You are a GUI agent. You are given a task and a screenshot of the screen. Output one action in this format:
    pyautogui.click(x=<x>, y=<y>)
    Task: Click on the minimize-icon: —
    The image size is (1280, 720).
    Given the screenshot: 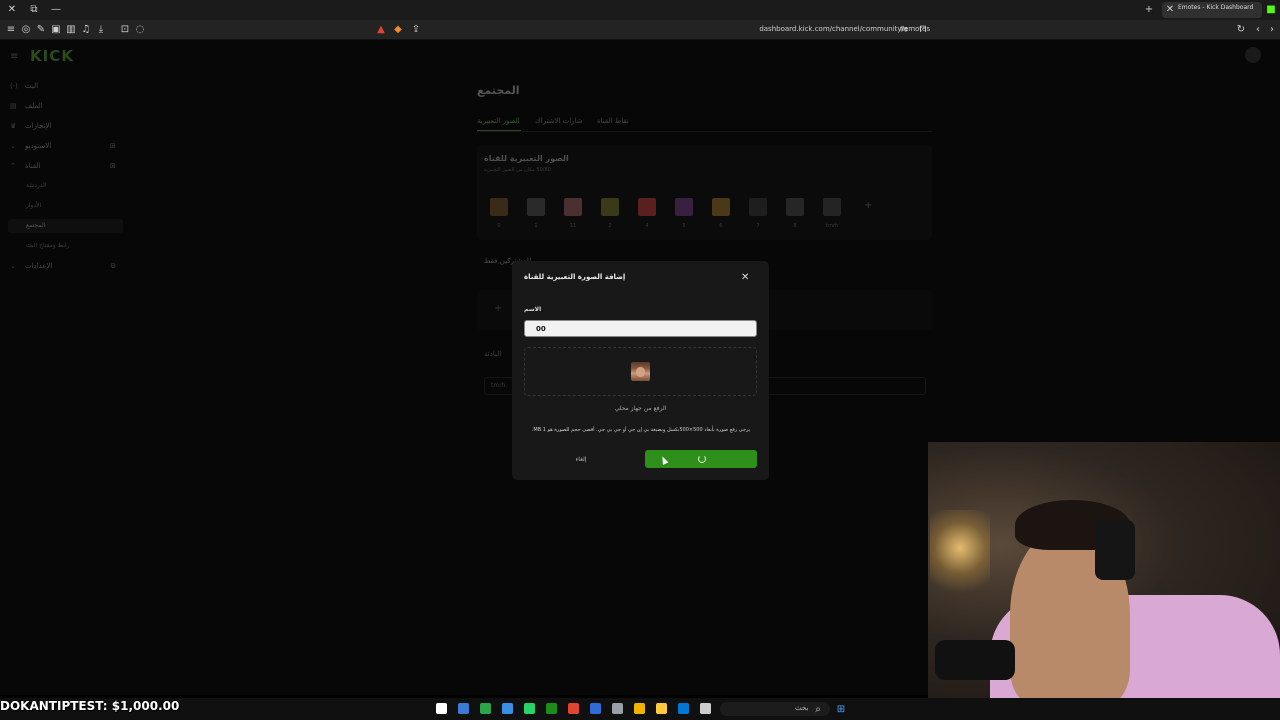 What is the action you would take?
    pyautogui.click(x=56, y=10)
    